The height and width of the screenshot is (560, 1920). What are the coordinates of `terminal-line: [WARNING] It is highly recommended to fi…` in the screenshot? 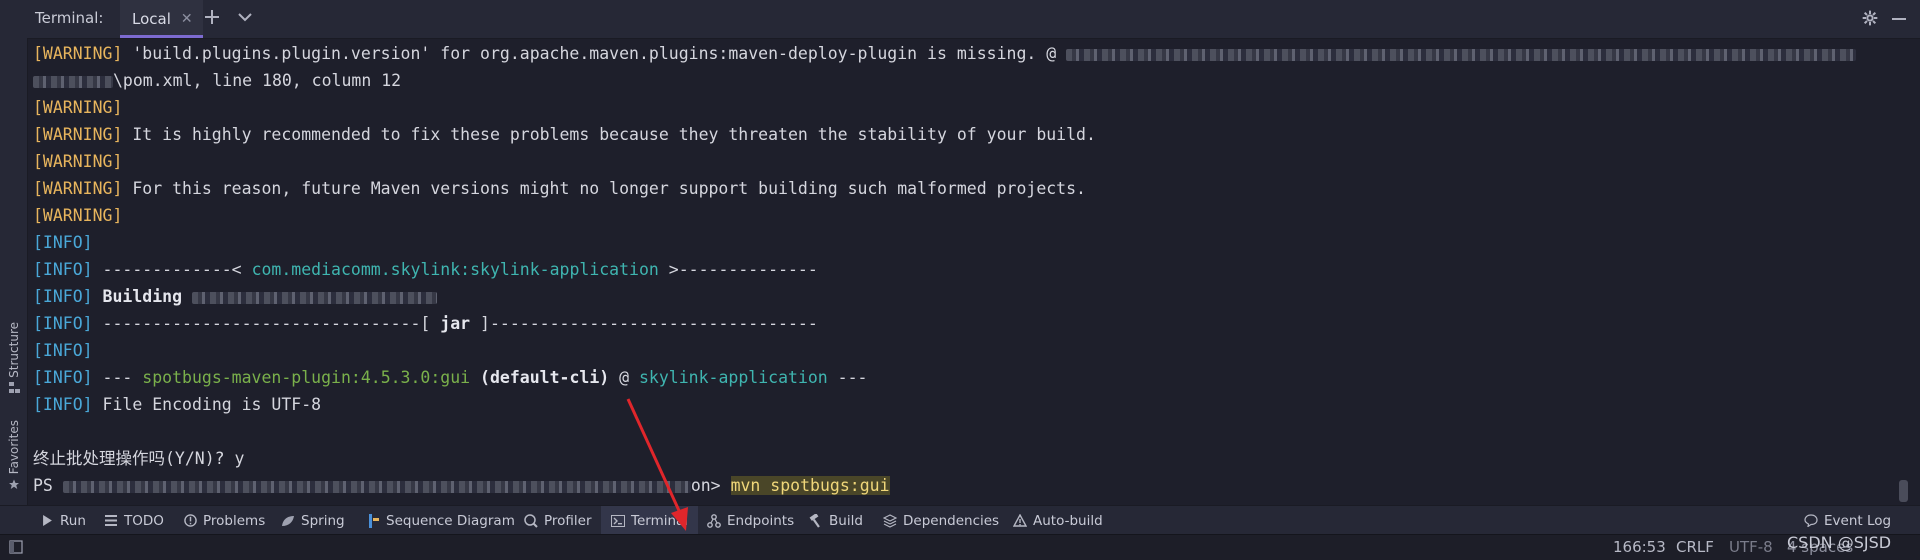 It's located at (564, 134).